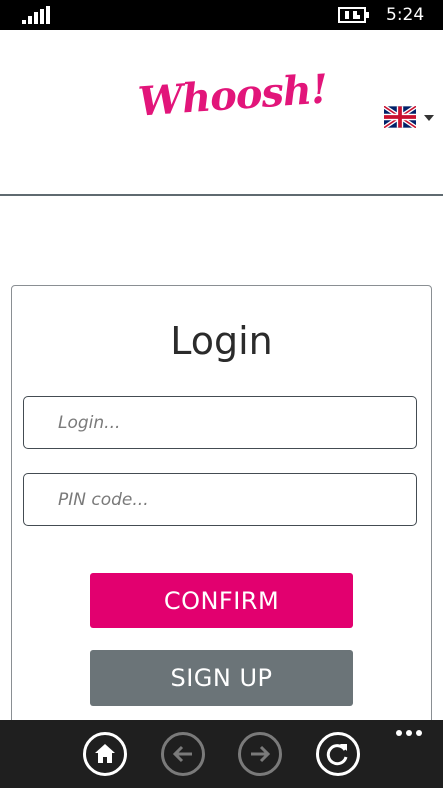  What do you see at coordinates (221, 678) in the screenshot?
I see `sign-up-button: SIGN UP` at bounding box center [221, 678].